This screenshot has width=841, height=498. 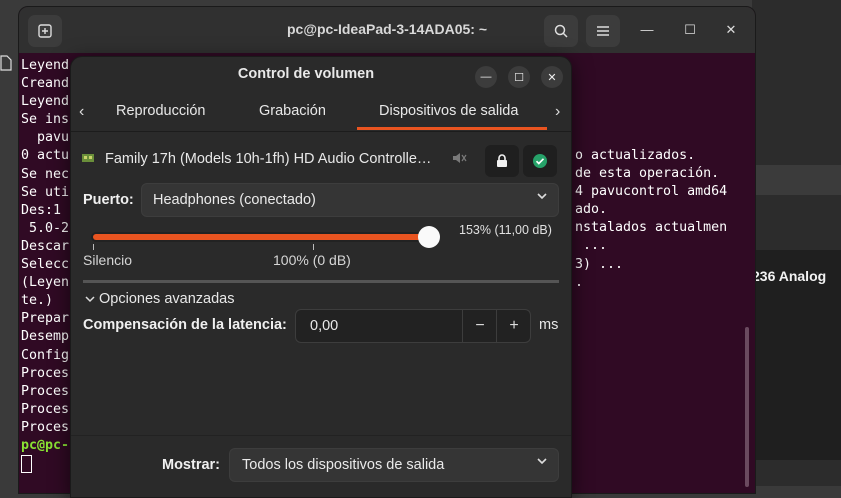 I want to click on level-meter, so click(x=321, y=281).